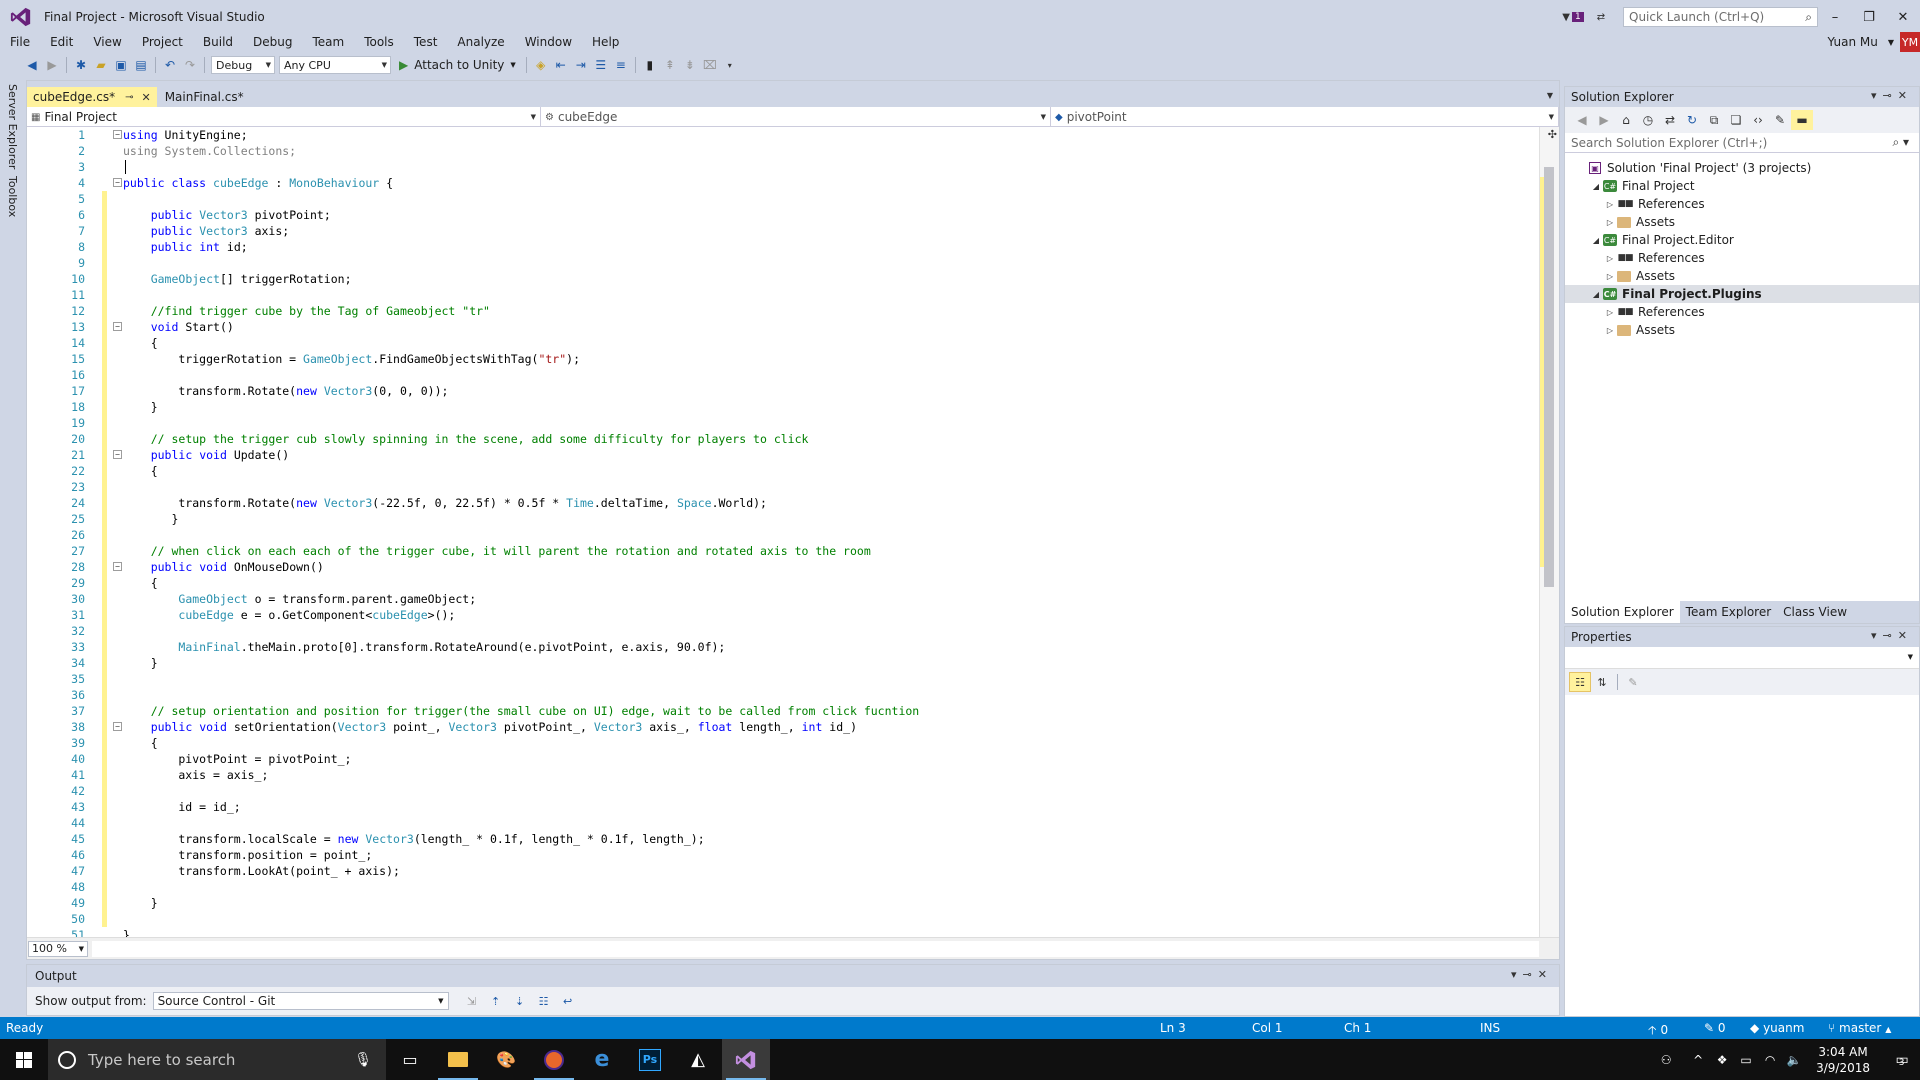 The image size is (1920, 1080). I want to click on vertical-scrollbar, so click(1549, 532).